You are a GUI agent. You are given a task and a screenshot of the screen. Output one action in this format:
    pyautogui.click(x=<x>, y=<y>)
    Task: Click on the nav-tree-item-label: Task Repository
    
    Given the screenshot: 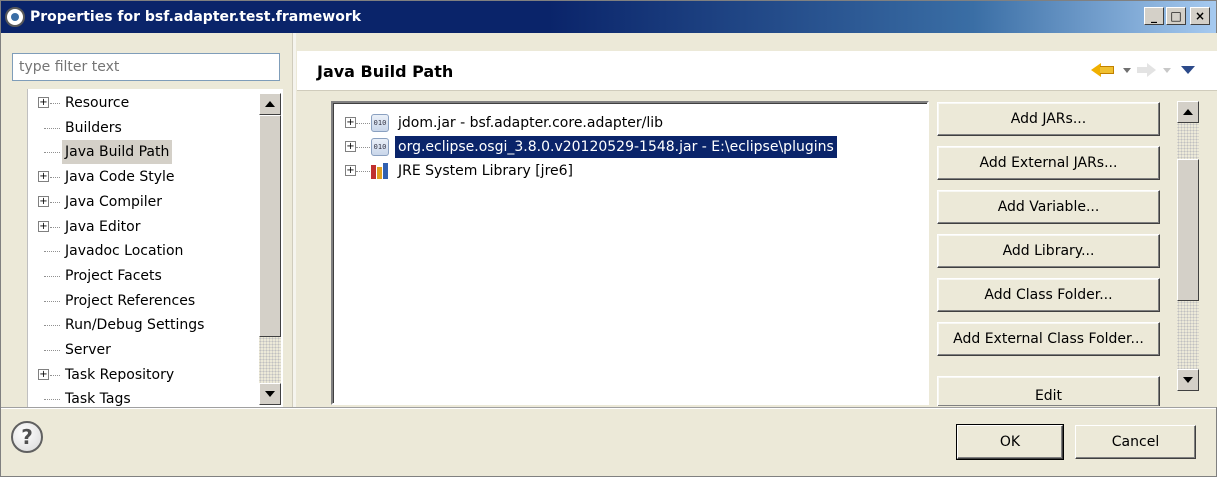 What is the action you would take?
    pyautogui.click(x=120, y=374)
    